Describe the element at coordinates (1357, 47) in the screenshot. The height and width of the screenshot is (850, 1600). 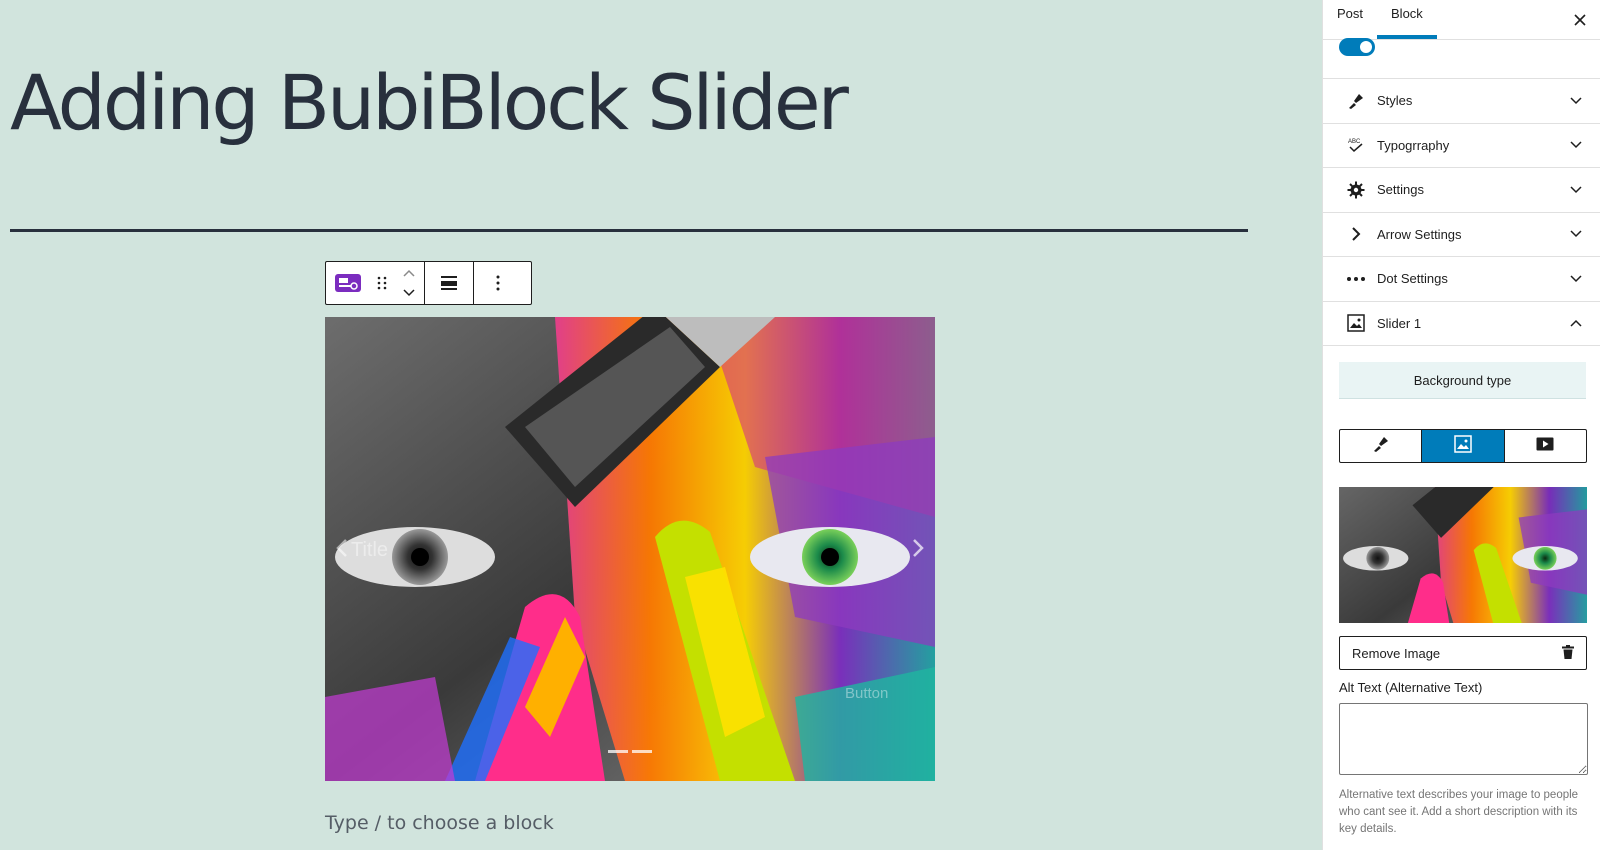
I see `enable-toggle` at that location.